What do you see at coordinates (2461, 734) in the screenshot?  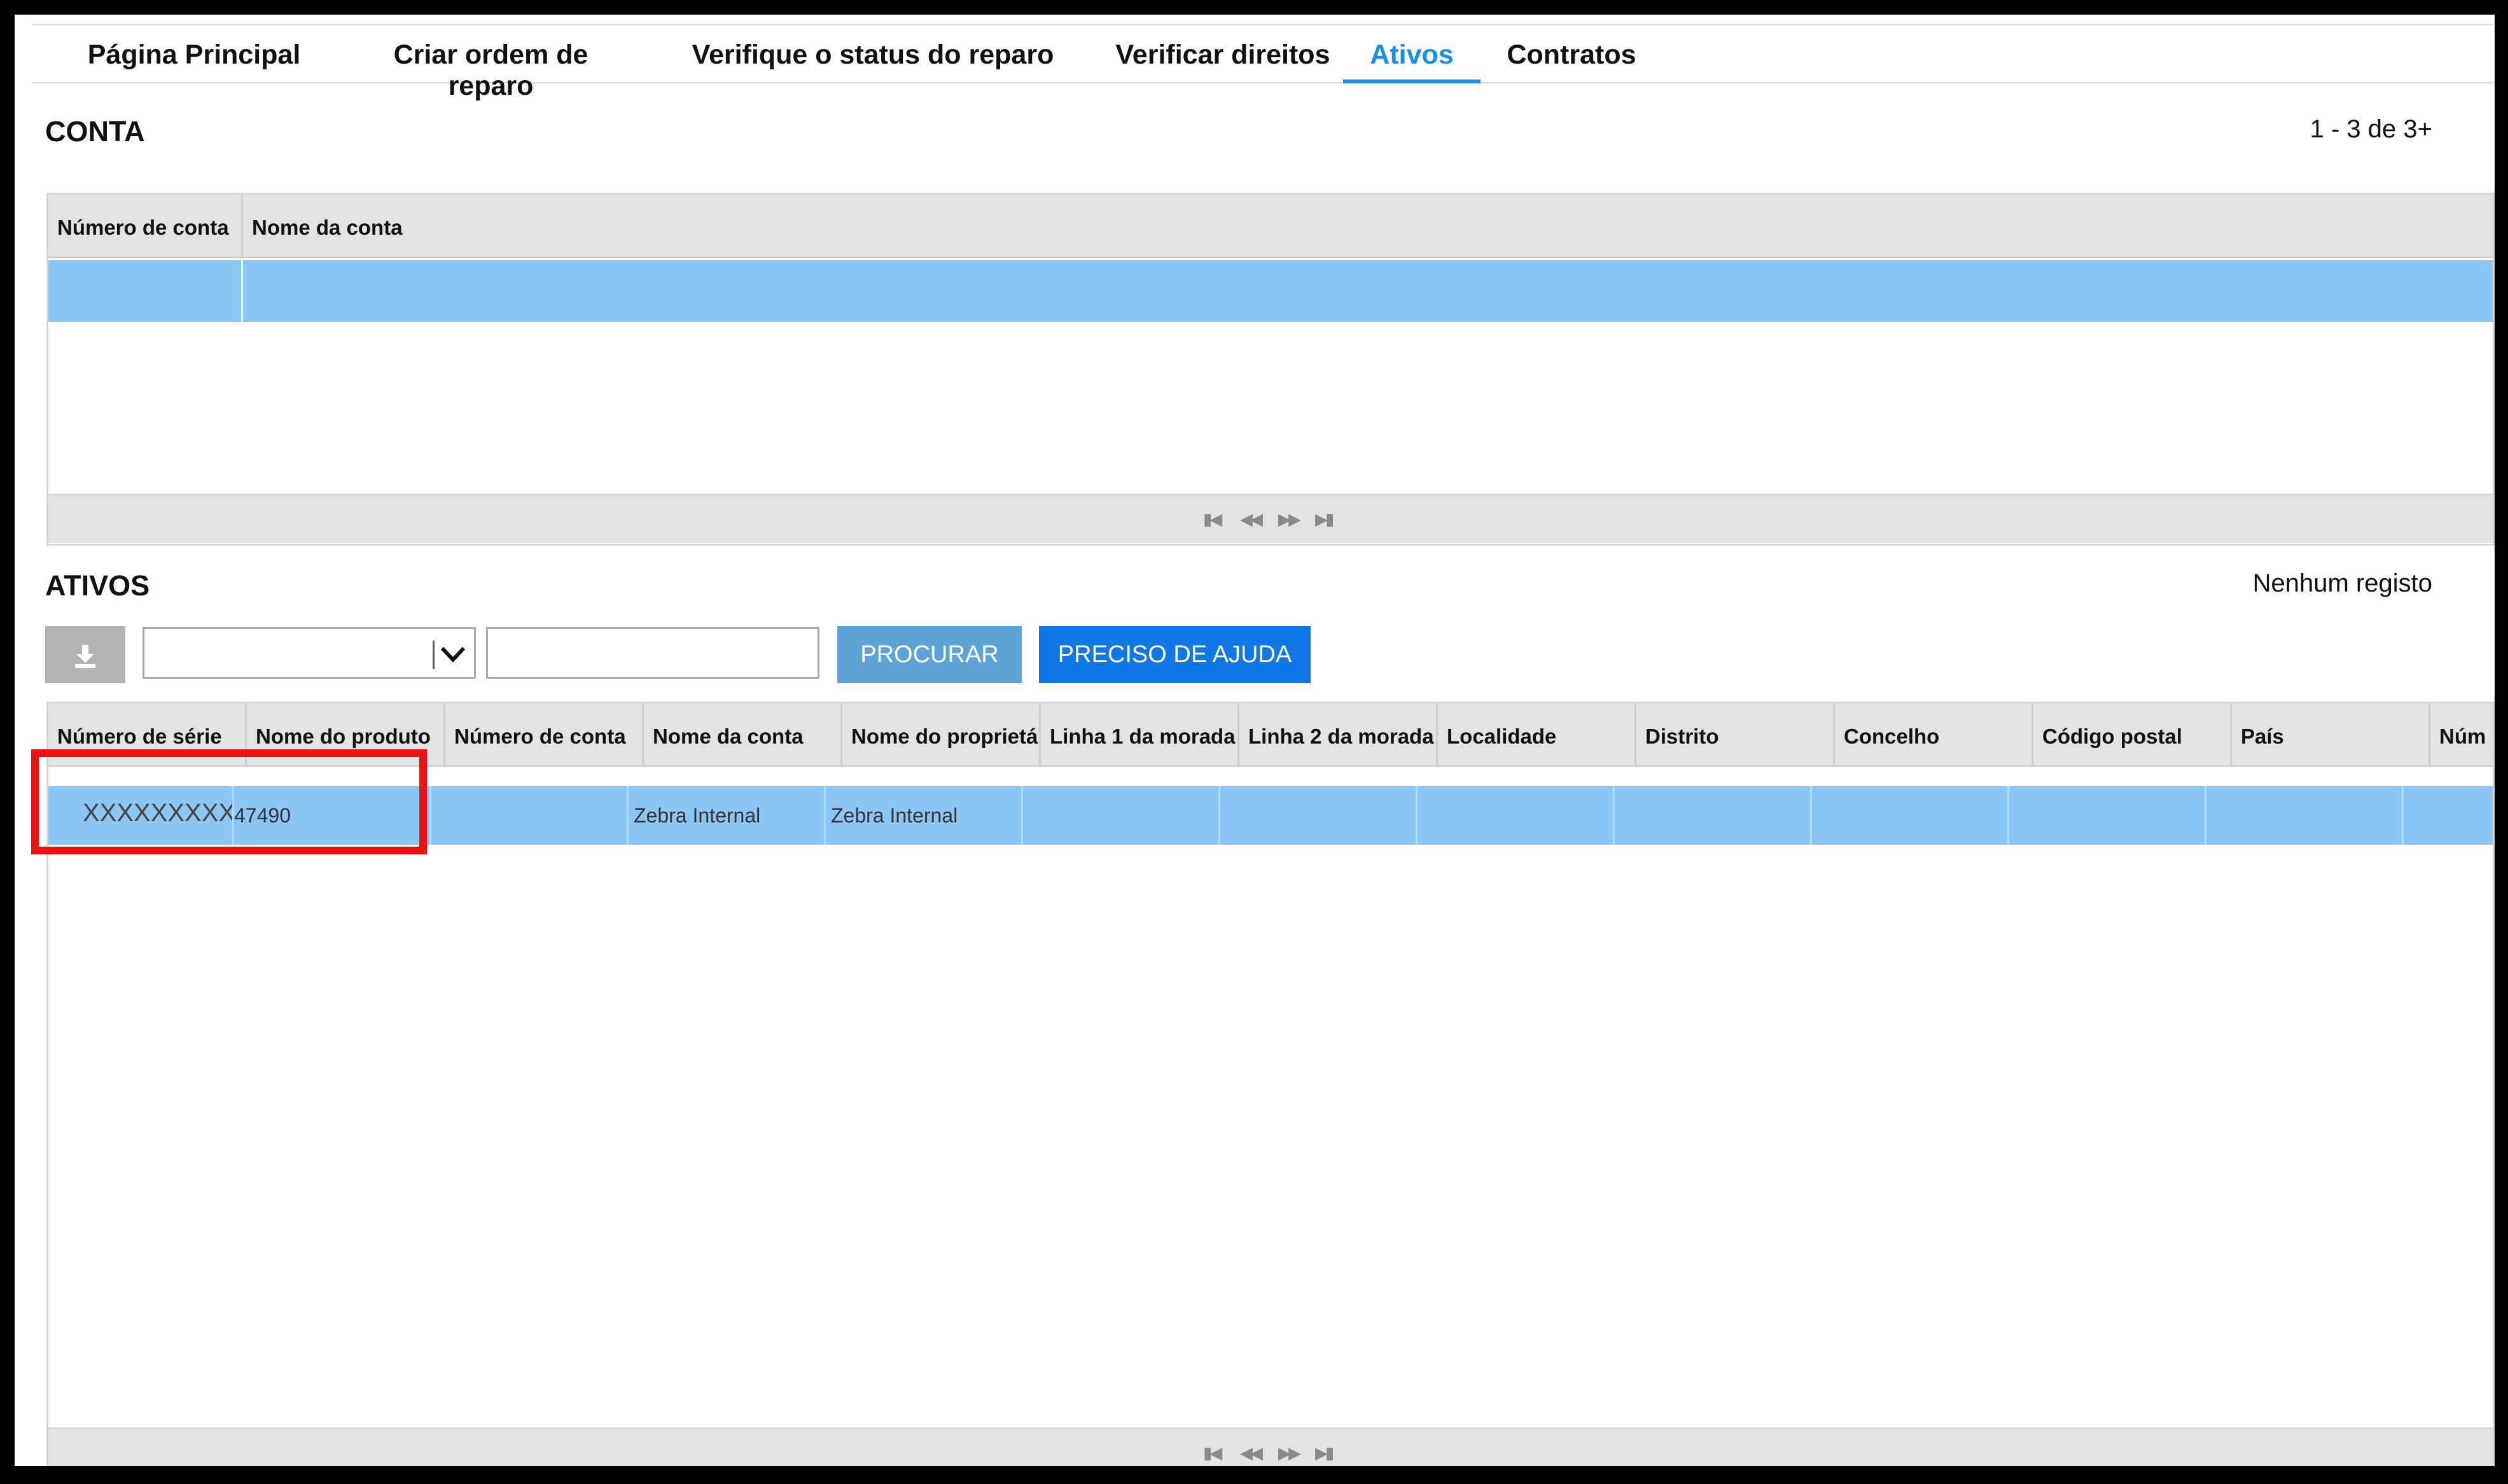 I see `column-header-numero: Núm` at bounding box center [2461, 734].